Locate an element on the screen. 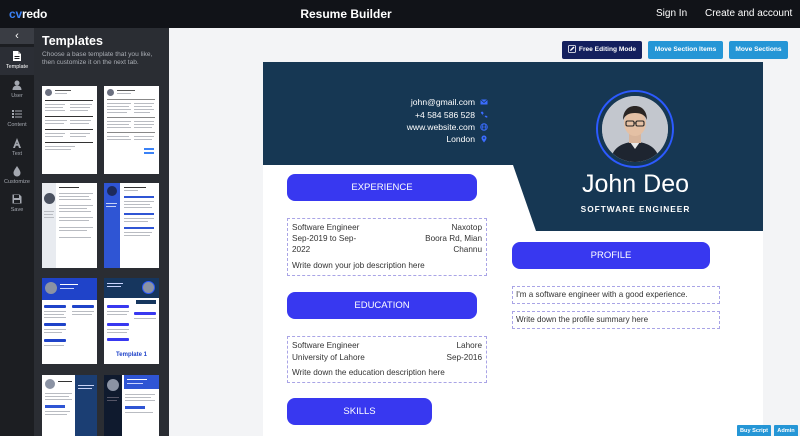 This screenshot has height=436, width=800. user-icon is located at coordinates (17, 85).